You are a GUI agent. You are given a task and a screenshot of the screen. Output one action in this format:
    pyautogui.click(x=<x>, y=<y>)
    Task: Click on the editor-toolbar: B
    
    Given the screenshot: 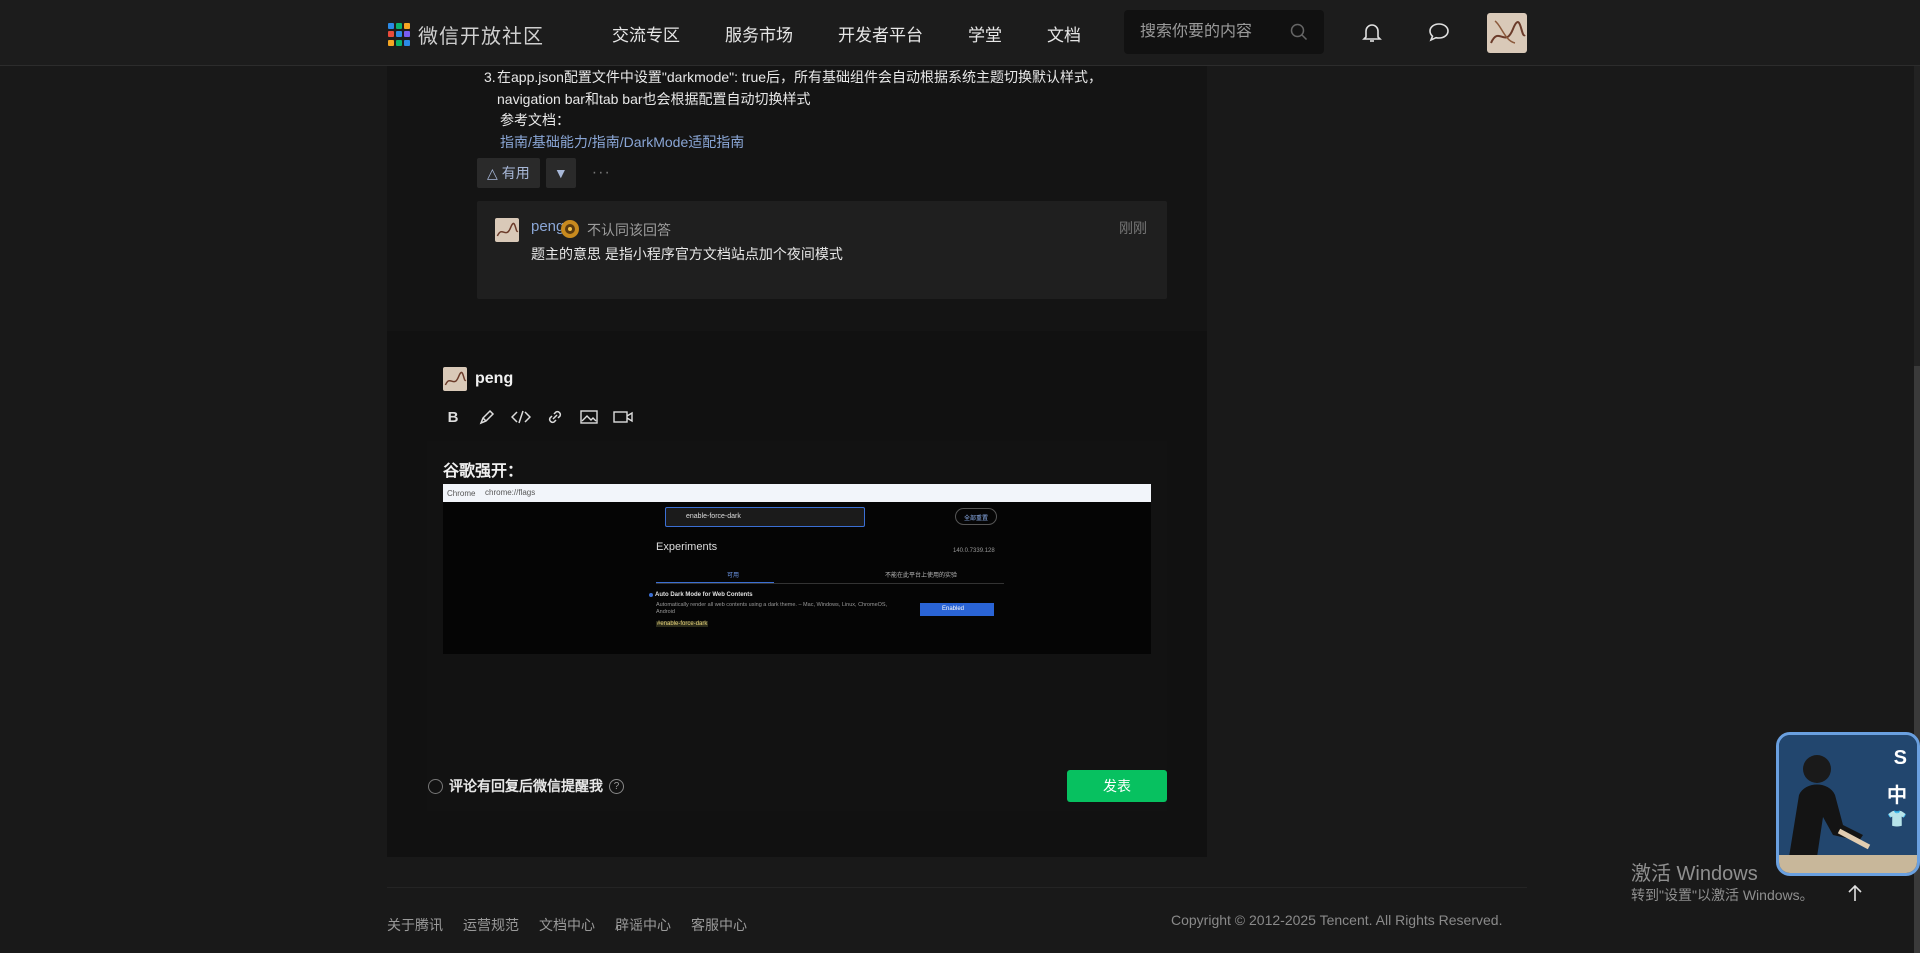 What is the action you would take?
    pyautogui.click(x=538, y=417)
    